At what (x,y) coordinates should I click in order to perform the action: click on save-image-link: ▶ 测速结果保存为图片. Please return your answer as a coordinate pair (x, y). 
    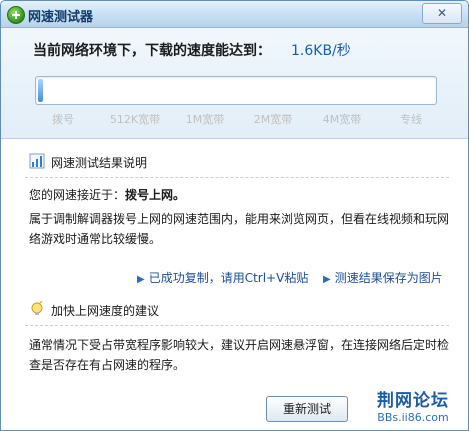
    Looking at the image, I should click on (383, 277).